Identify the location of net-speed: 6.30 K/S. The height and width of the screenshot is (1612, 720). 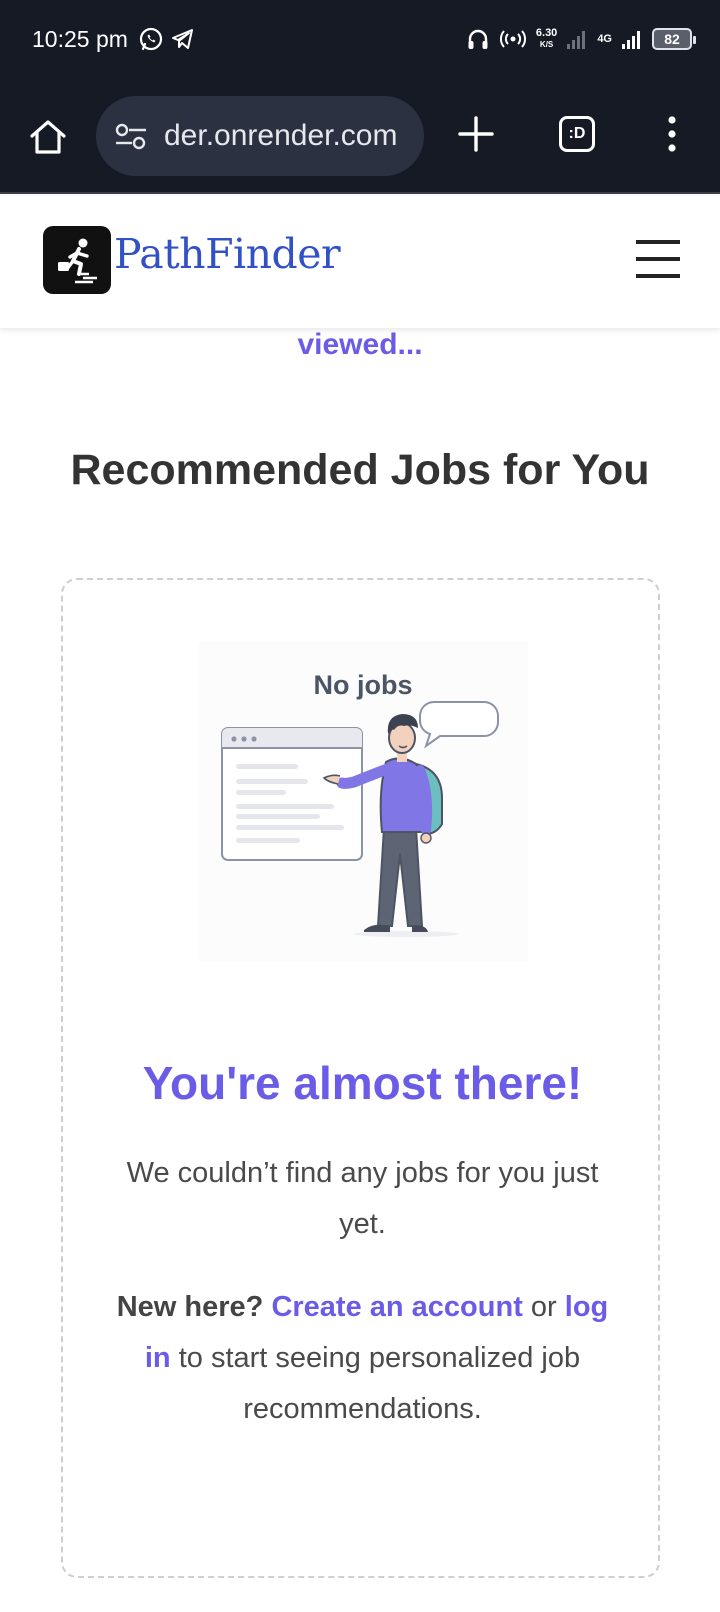
(546, 39).